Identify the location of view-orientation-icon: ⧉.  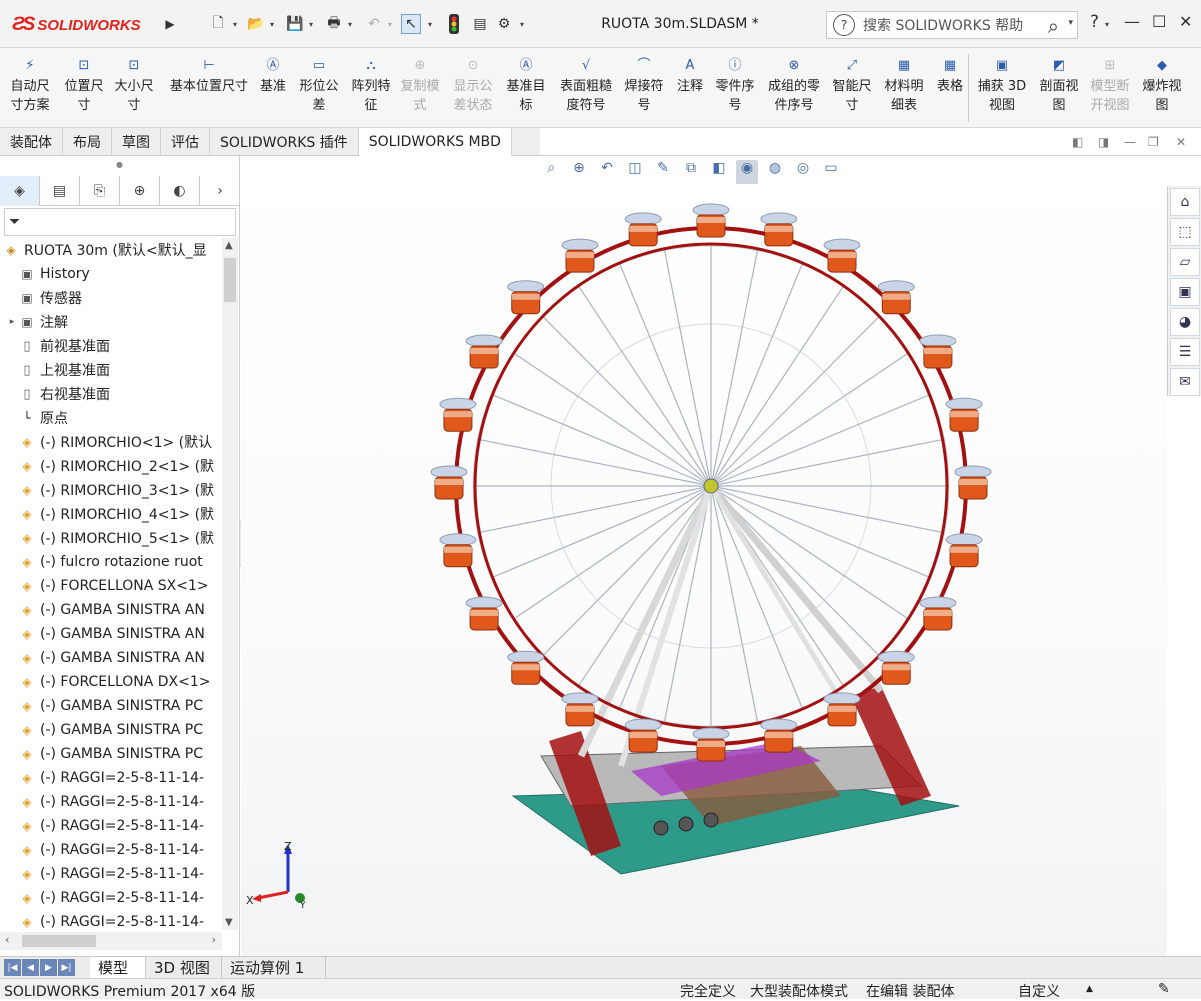
(691, 172).